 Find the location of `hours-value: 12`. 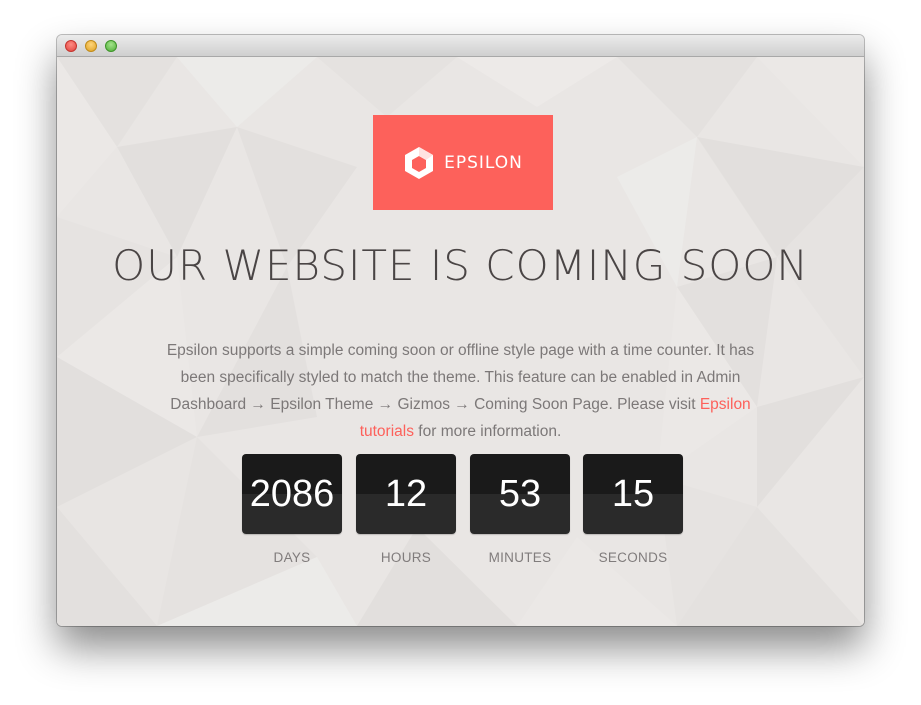

hours-value: 12 is located at coordinates (406, 494).